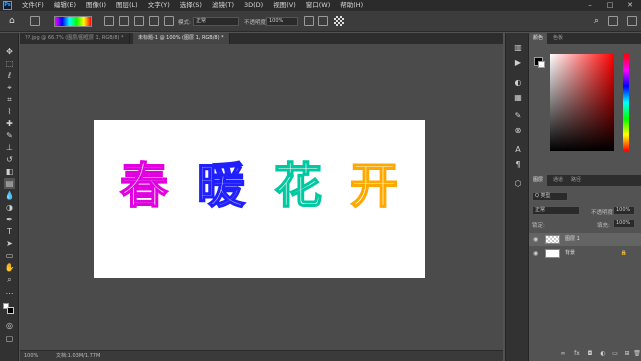 Image resolution: width=641 pixels, height=361 pixels. Describe the element at coordinates (518, 116) in the screenshot. I see `brushes-panel-icon: ✎` at that location.